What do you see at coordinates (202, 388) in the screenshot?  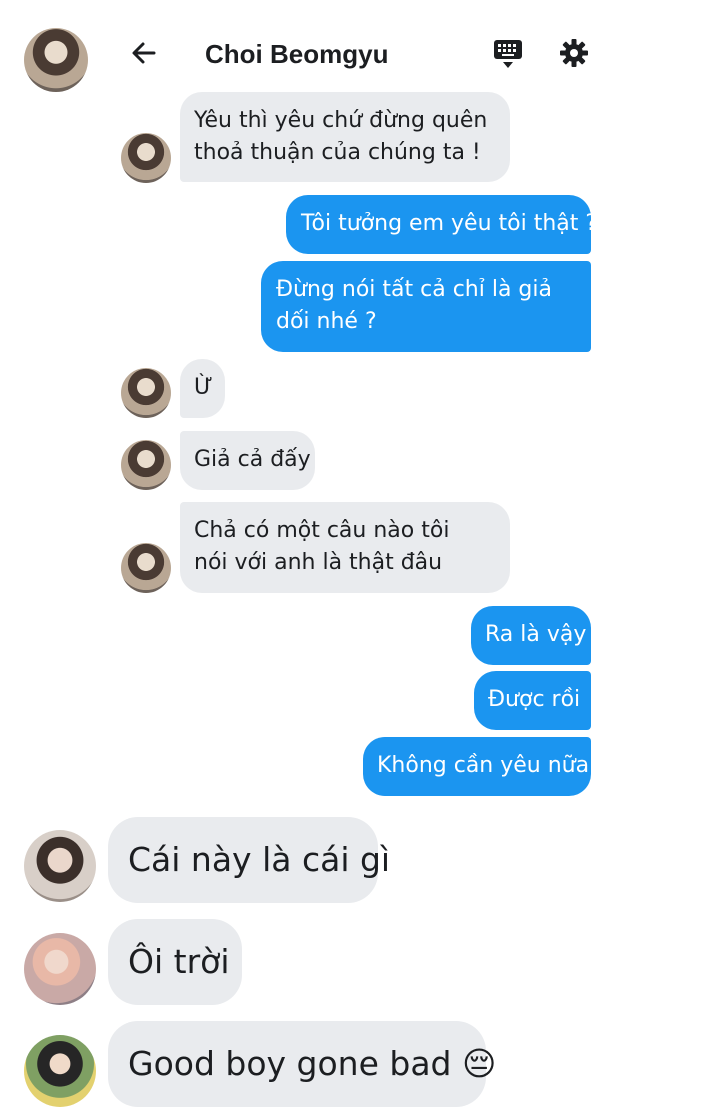 I see `message-bubble-incoming: Ừ` at bounding box center [202, 388].